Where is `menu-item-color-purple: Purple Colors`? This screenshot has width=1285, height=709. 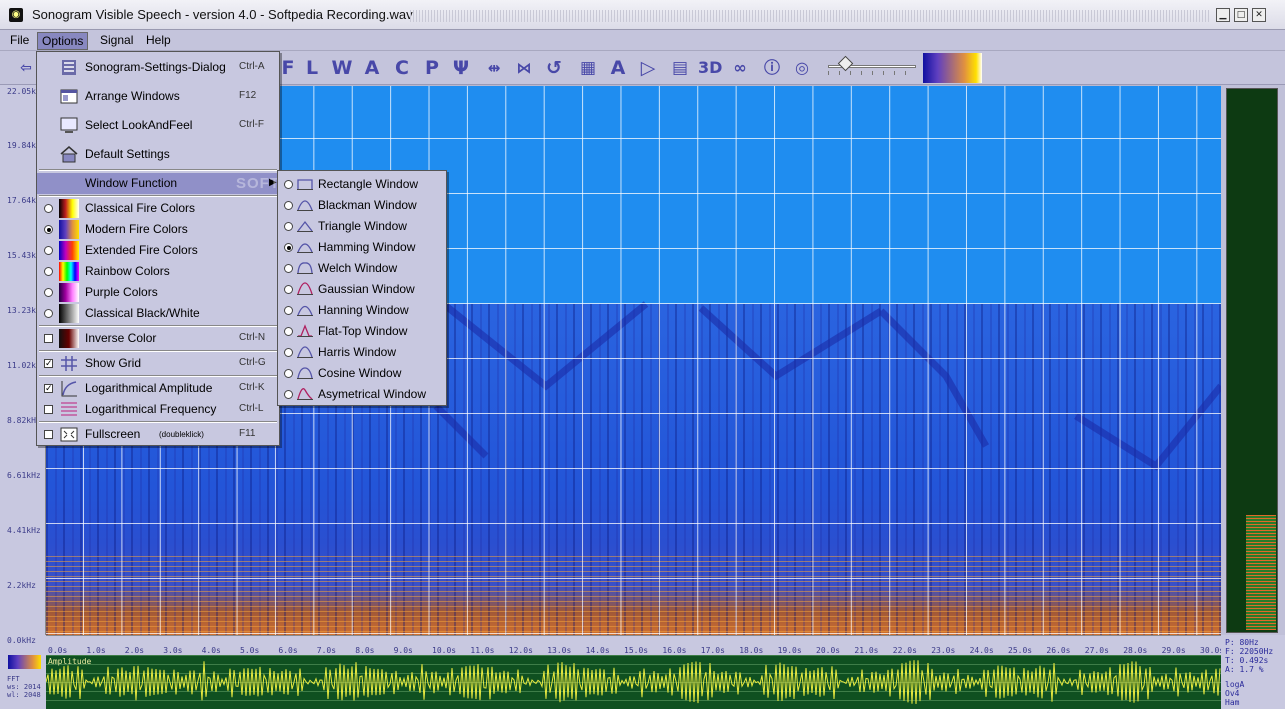 menu-item-color-purple: Purple Colors is located at coordinates (158, 292).